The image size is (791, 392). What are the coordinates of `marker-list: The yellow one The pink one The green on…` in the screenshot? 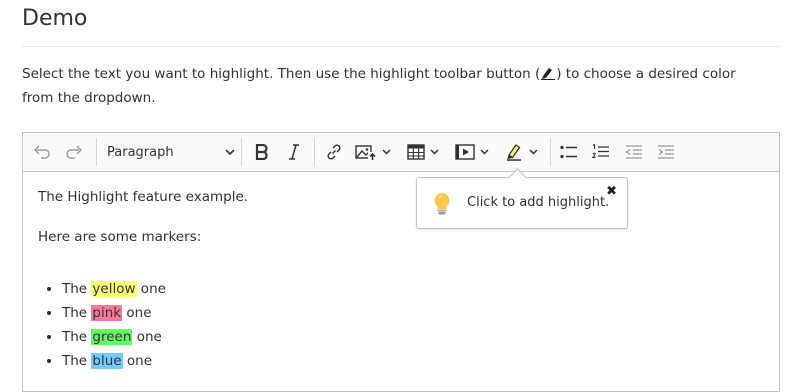 It's located at (200, 325).